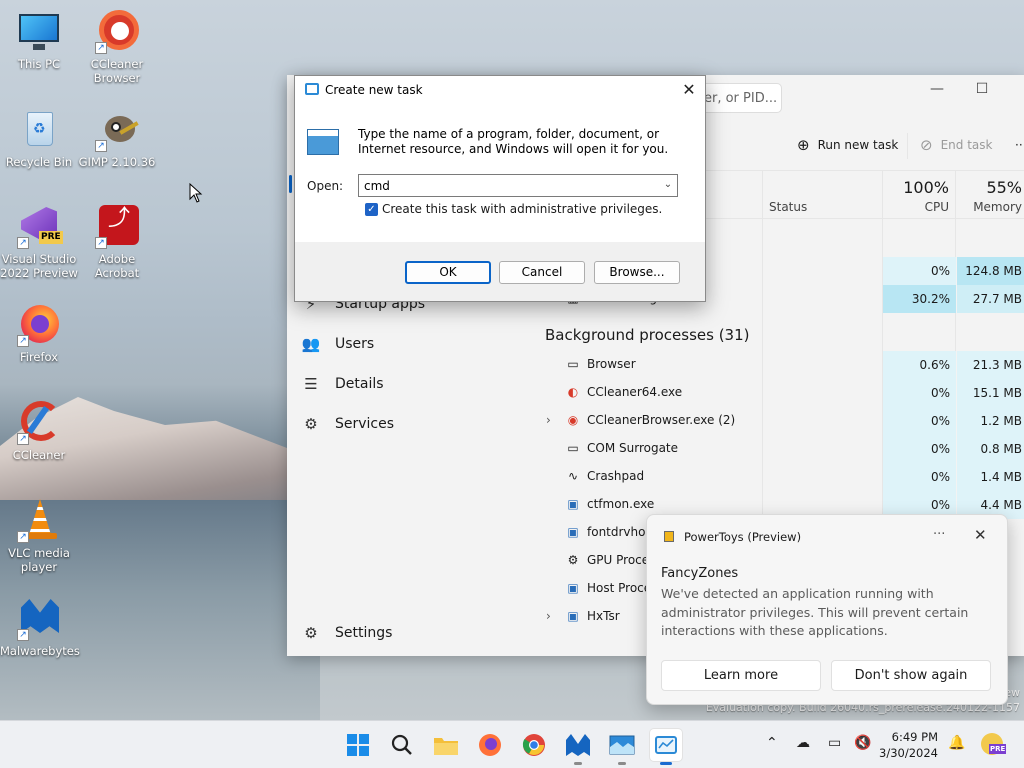 This screenshot has height=768, width=1024. I want to click on run-dialog-icon, so click(312, 89).